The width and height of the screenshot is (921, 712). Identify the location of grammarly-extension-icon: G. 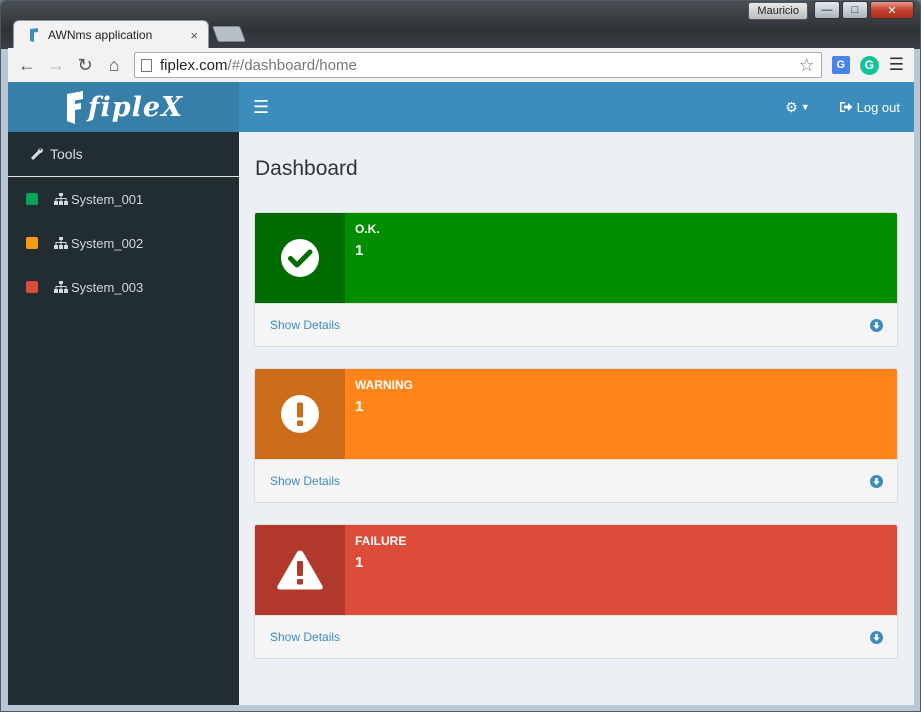
(869, 65).